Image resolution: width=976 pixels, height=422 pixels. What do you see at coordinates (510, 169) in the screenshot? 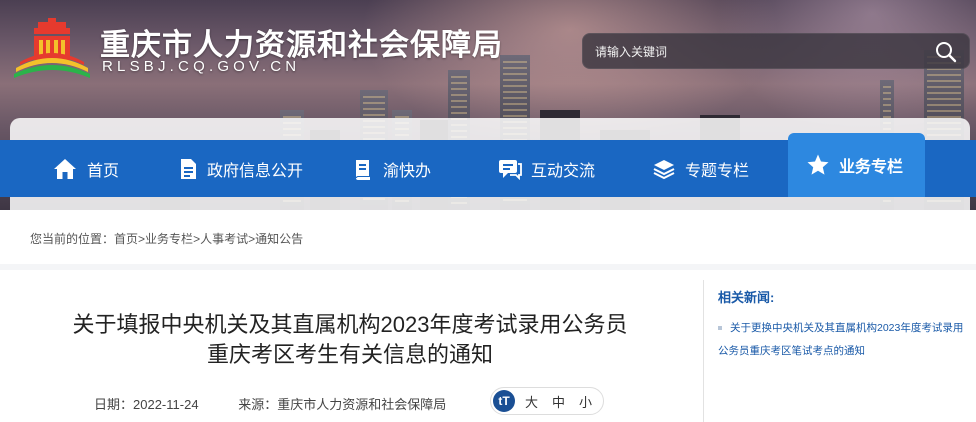
I see `chat-icon` at bounding box center [510, 169].